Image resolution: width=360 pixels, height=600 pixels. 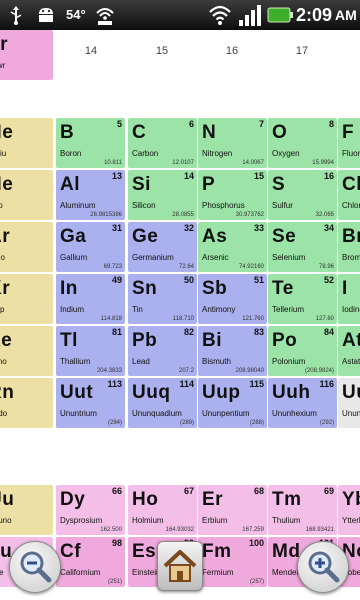 What do you see at coordinates (162, 247) in the screenshot?
I see `element-tile: 32 Ge Germanium 72.64` at bounding box center [162, 247].